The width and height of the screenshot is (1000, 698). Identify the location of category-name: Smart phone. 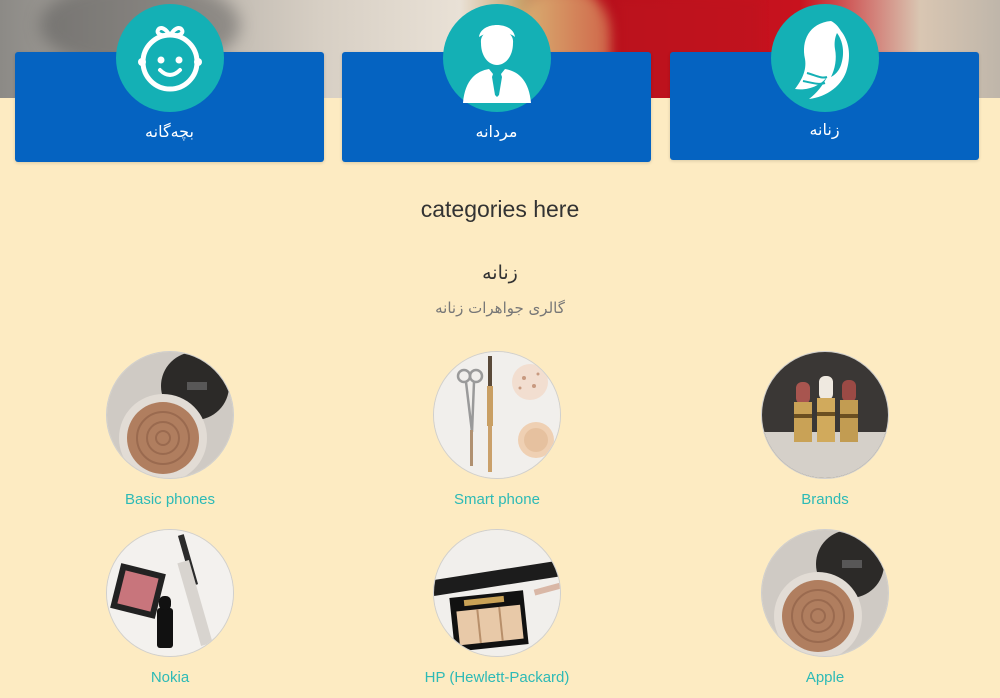
(497, 499).